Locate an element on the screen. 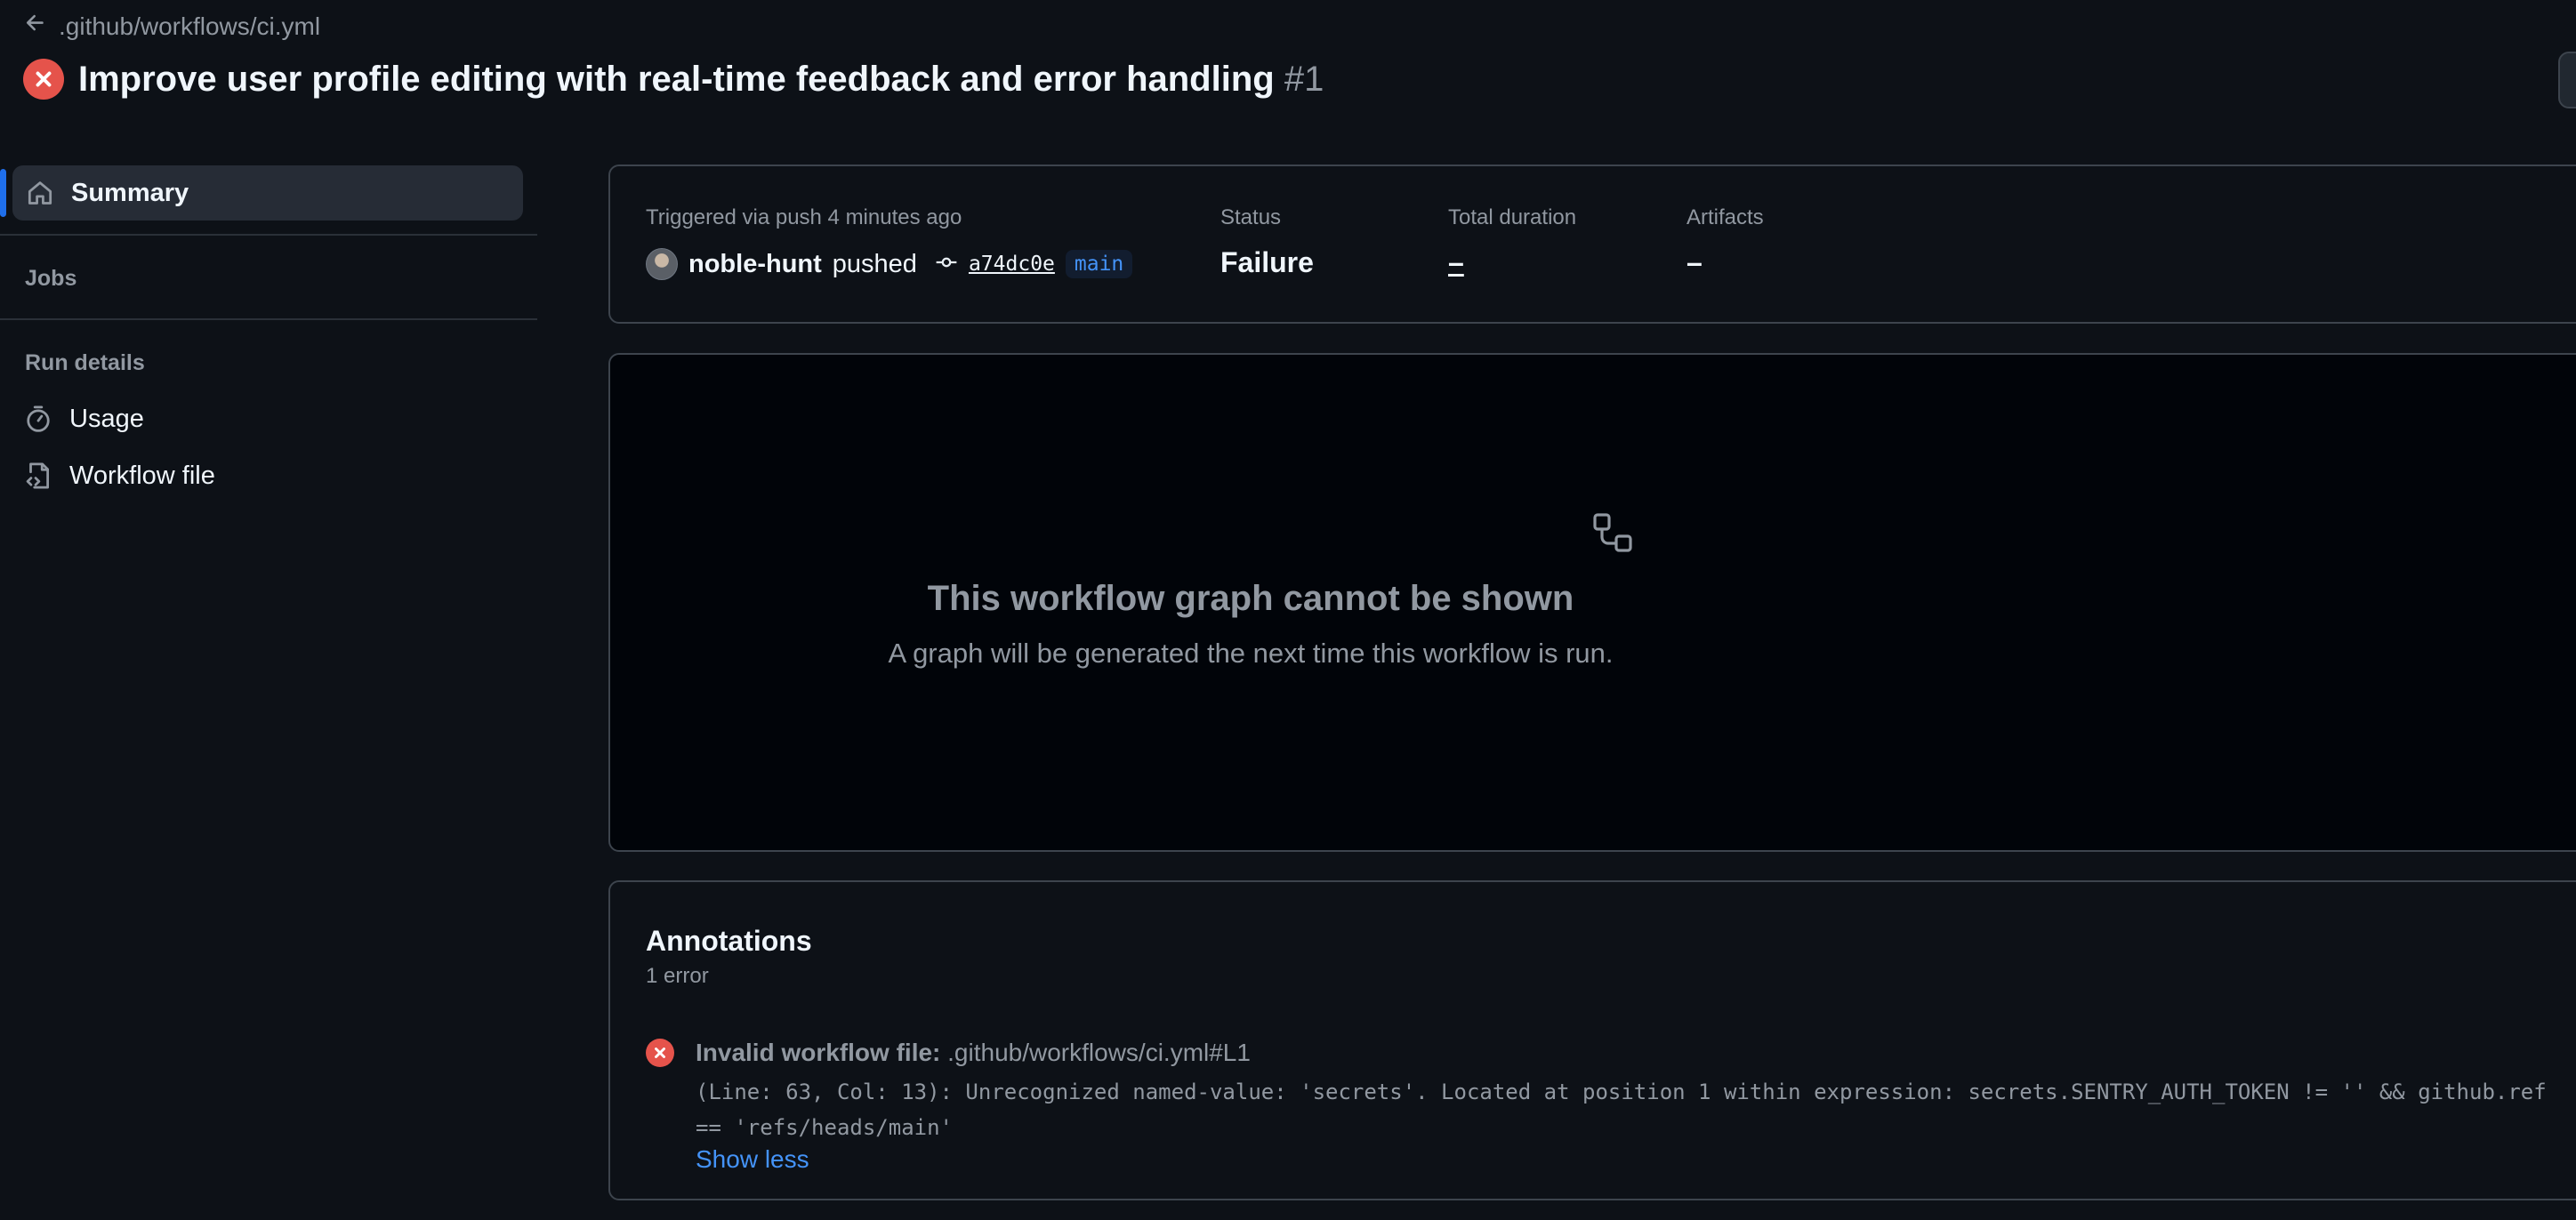  commit-icon is located at coordinates (946, 264).